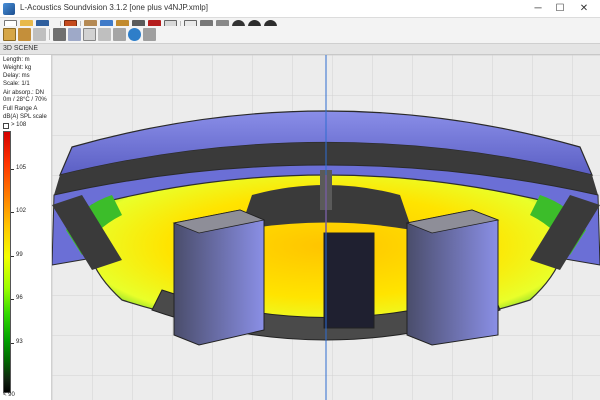  I want to click on scale-tick-label: 99, so click(19, 255).